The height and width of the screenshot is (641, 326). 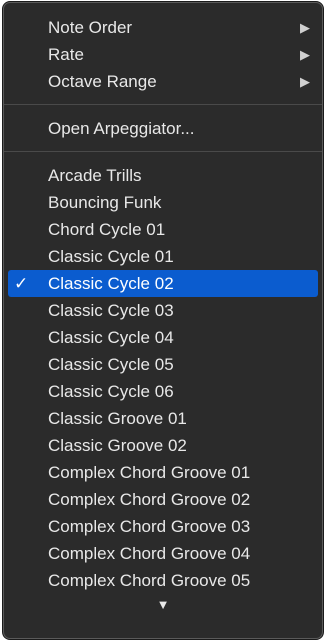 What do you see at coordinates (66, 54) in the screenshot?
I see `menu-item-label: Rate` at bounding box center [66, 54].